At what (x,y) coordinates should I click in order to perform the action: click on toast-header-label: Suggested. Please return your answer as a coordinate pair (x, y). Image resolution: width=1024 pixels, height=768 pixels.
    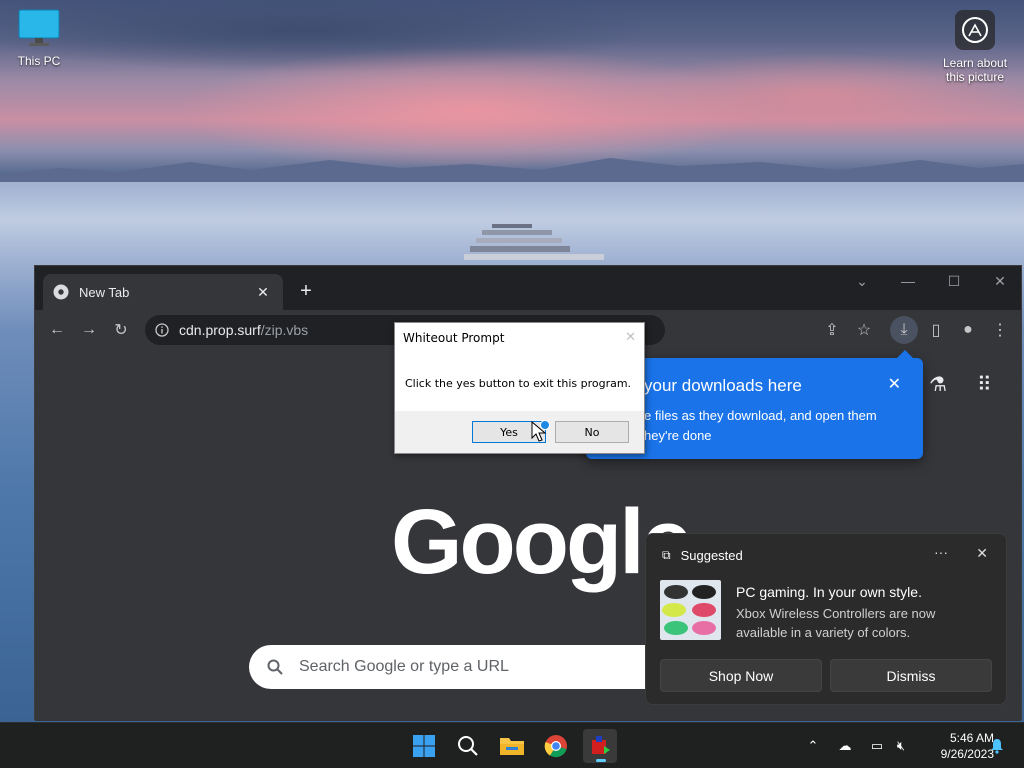
    Looking at the image, I should click on (711, 555).